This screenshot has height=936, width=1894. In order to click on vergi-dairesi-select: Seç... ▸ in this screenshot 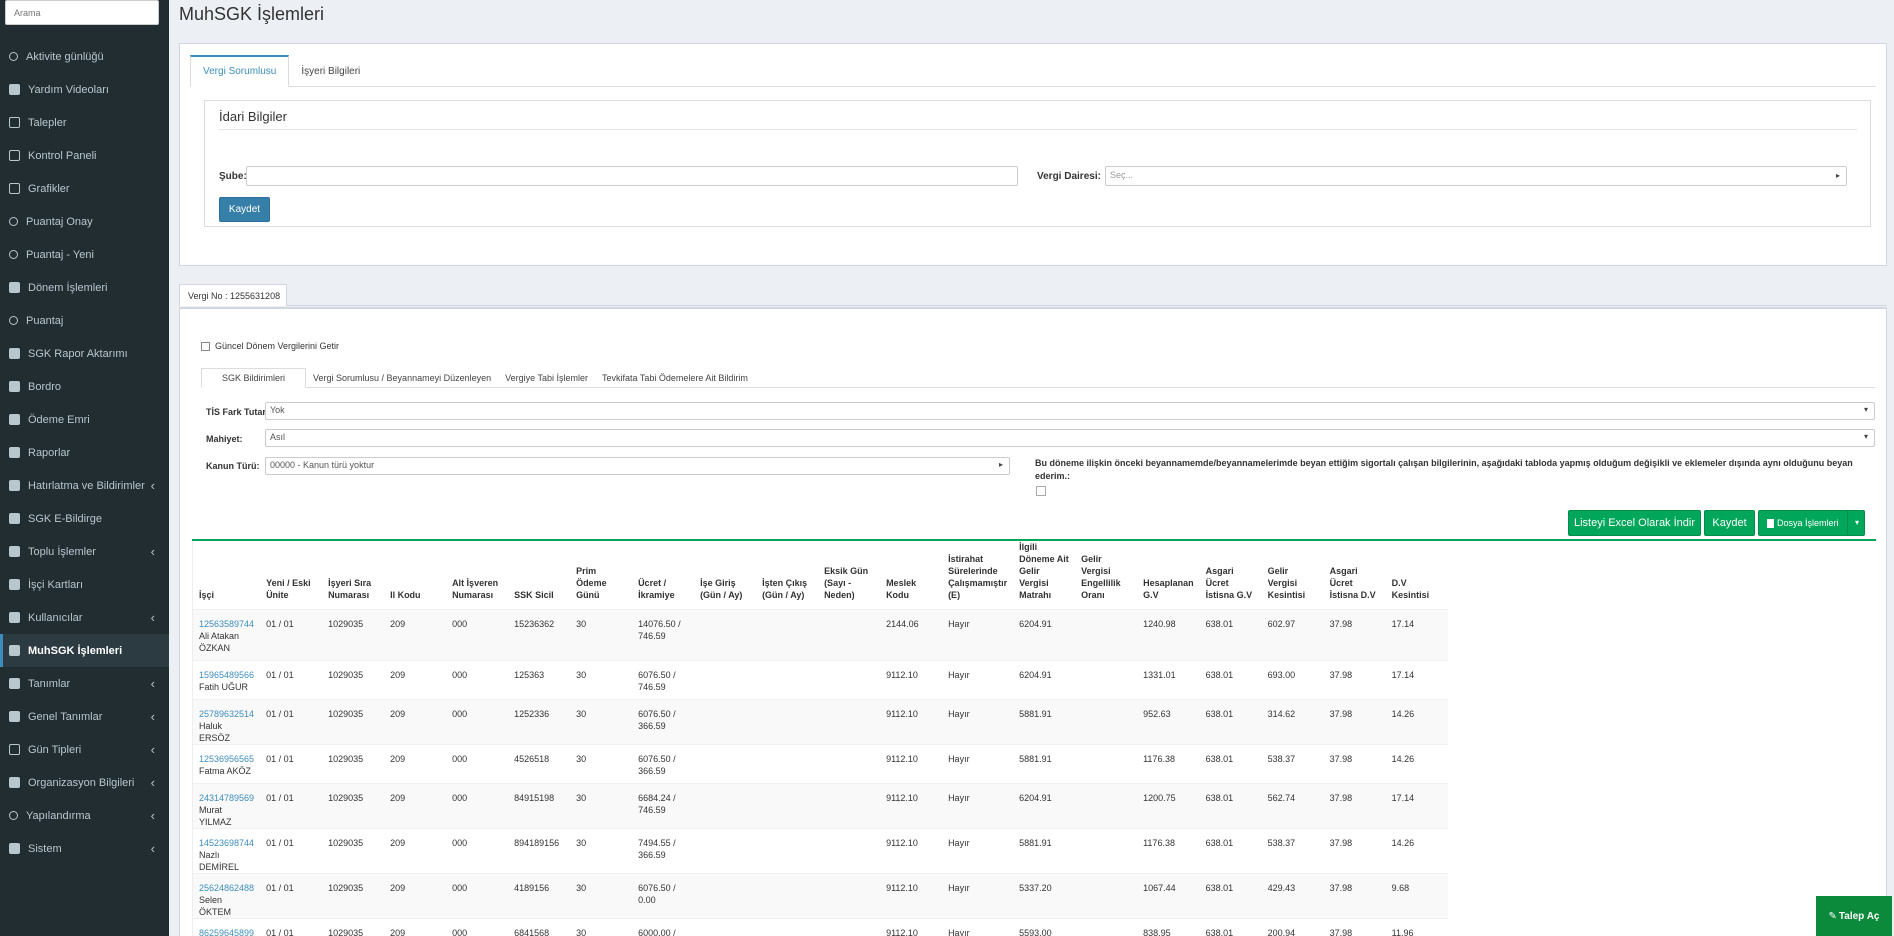, I will do `click(1476, 176)`.